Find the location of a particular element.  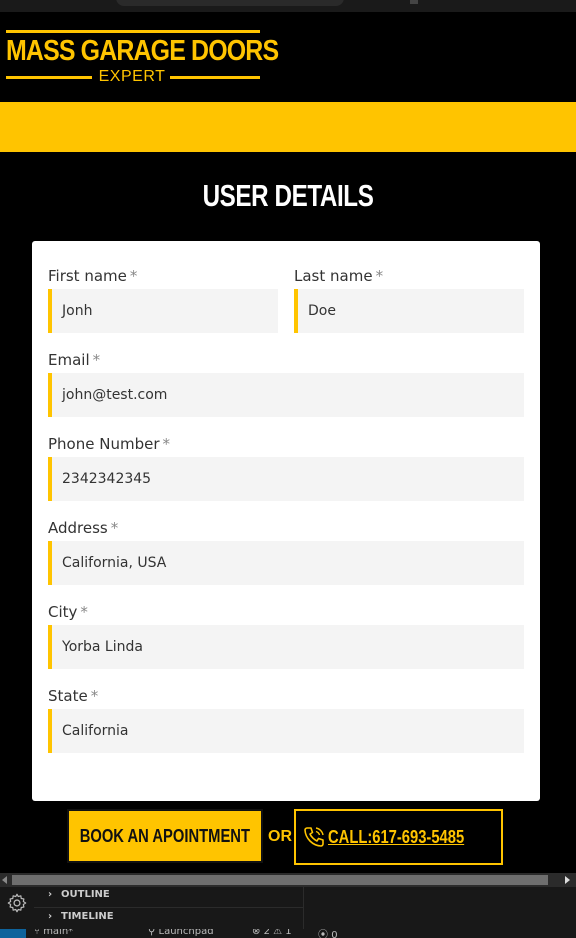

state-label-text: State is located at coordinates (68, 696).